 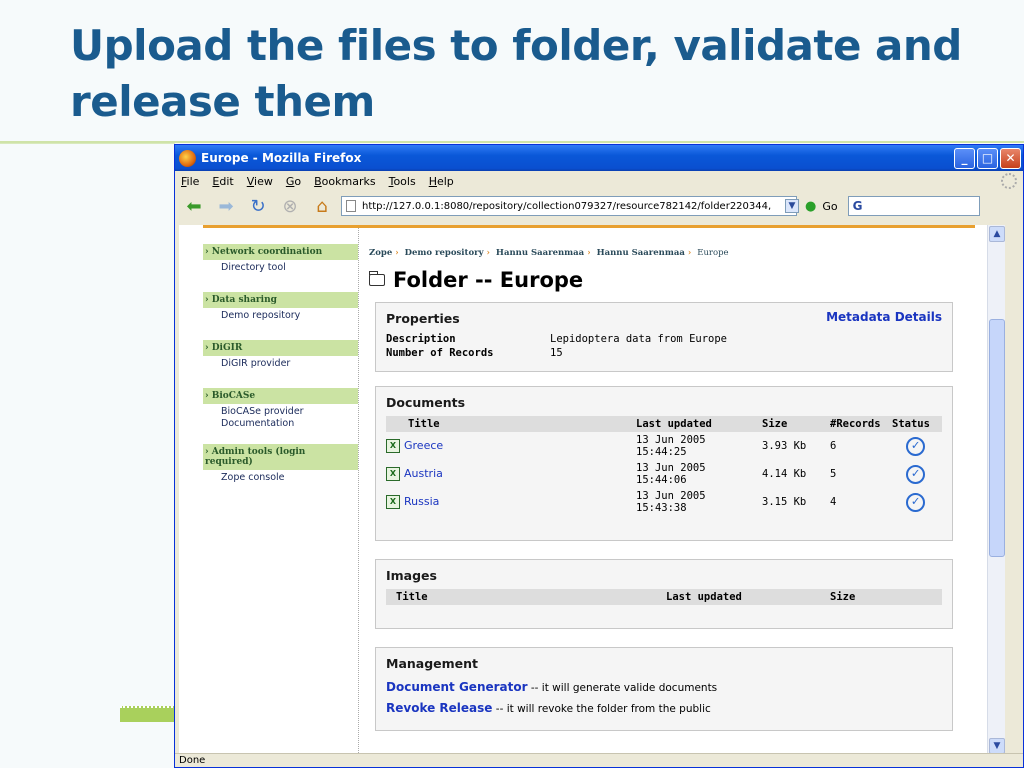 I want to click on description-label: Description, so click(x=421, y=339).